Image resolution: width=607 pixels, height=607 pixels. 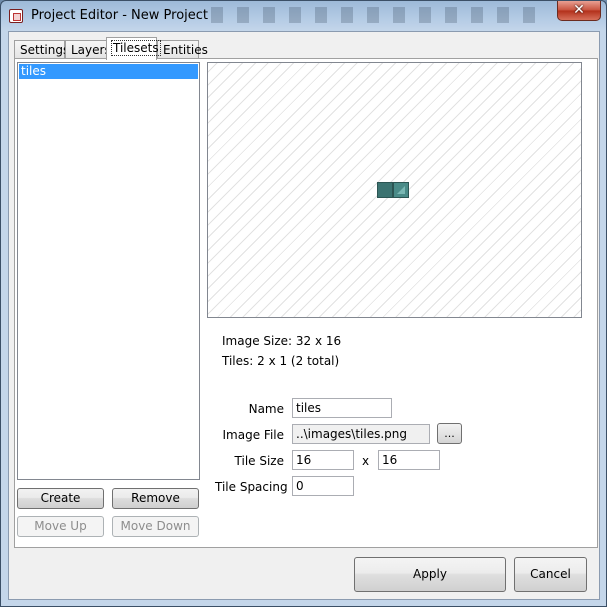 What do you see at coordinates (282, 341) in the screenshot?
I see `image-size-text: Image Size: 32 x 16` at bounding box center [282, 341].